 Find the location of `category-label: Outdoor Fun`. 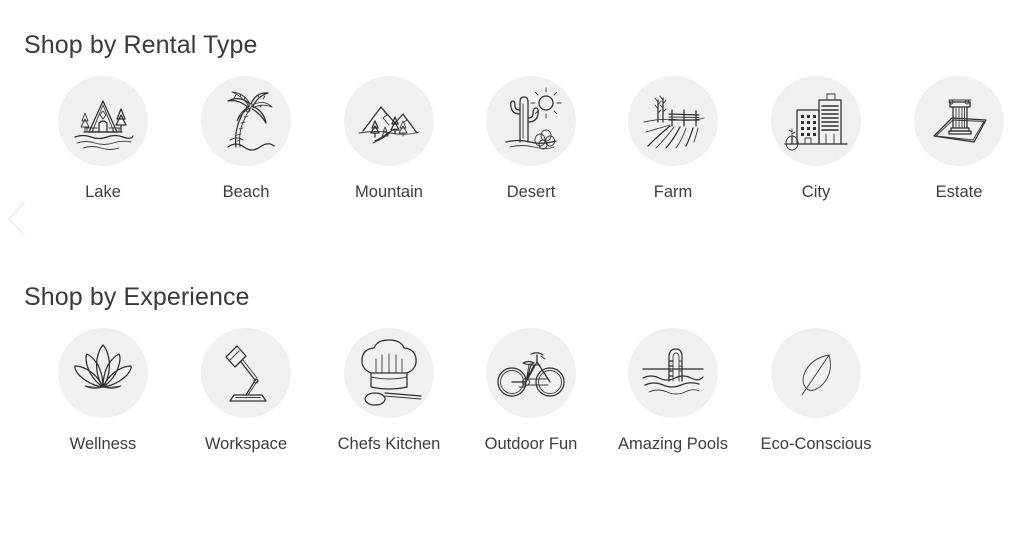

category-label: Outdoor Fun is located at coordinates (531, 444).